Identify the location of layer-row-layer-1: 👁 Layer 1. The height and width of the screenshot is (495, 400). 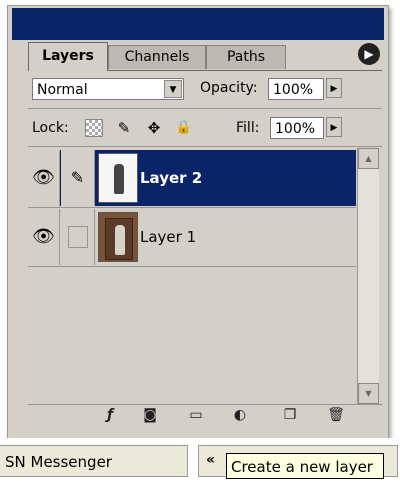
(192, 237).